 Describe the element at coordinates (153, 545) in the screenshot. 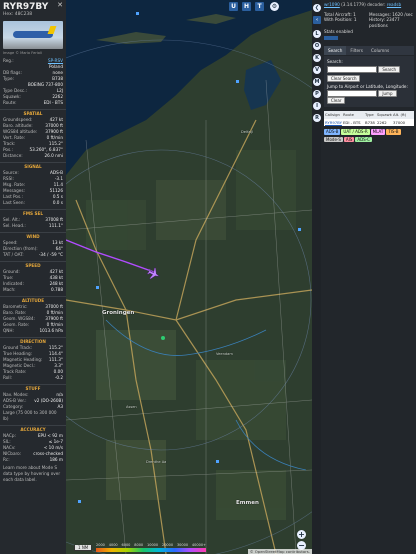

I see `alt-label: 10000` at that location.